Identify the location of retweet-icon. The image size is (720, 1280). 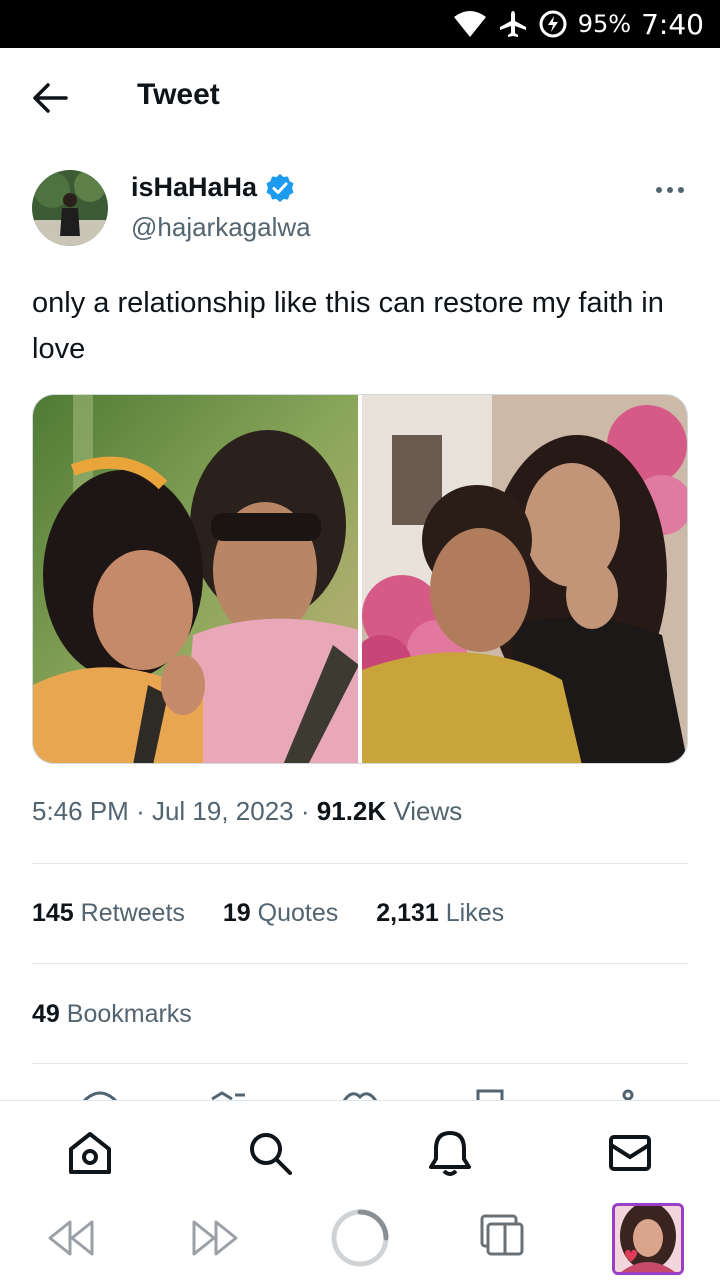
(228, 1096).